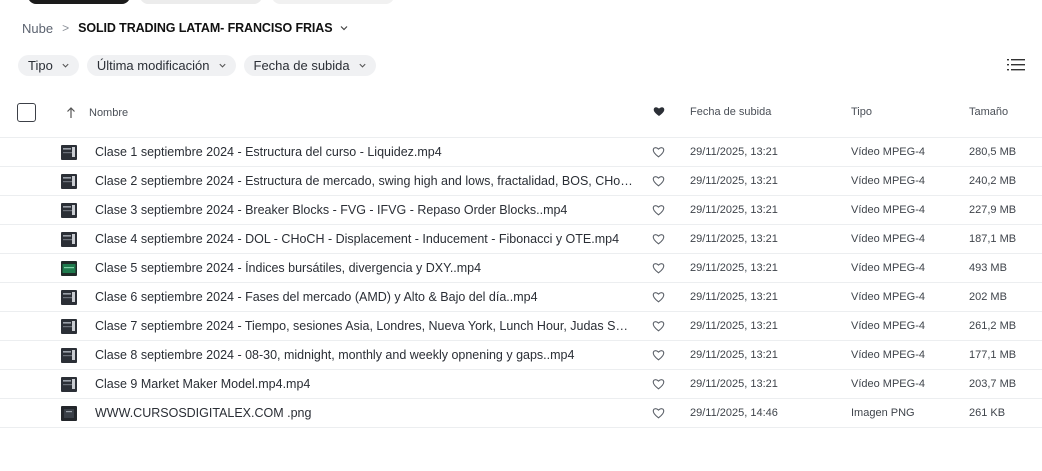 The height and width of the screenshot is (471, 1042). Describe the element at coordinates (365, 413) in the screenshot. I see `file-name: WWW.CURSOSDIGITALEX.COM .png` at that location.